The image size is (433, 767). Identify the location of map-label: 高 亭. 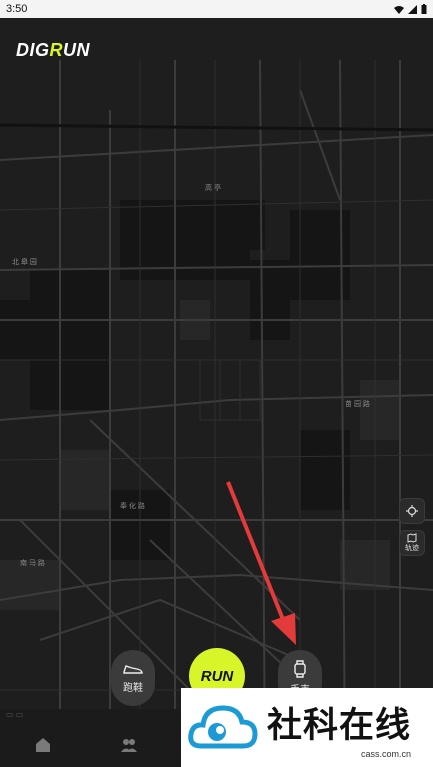
(213, 187).